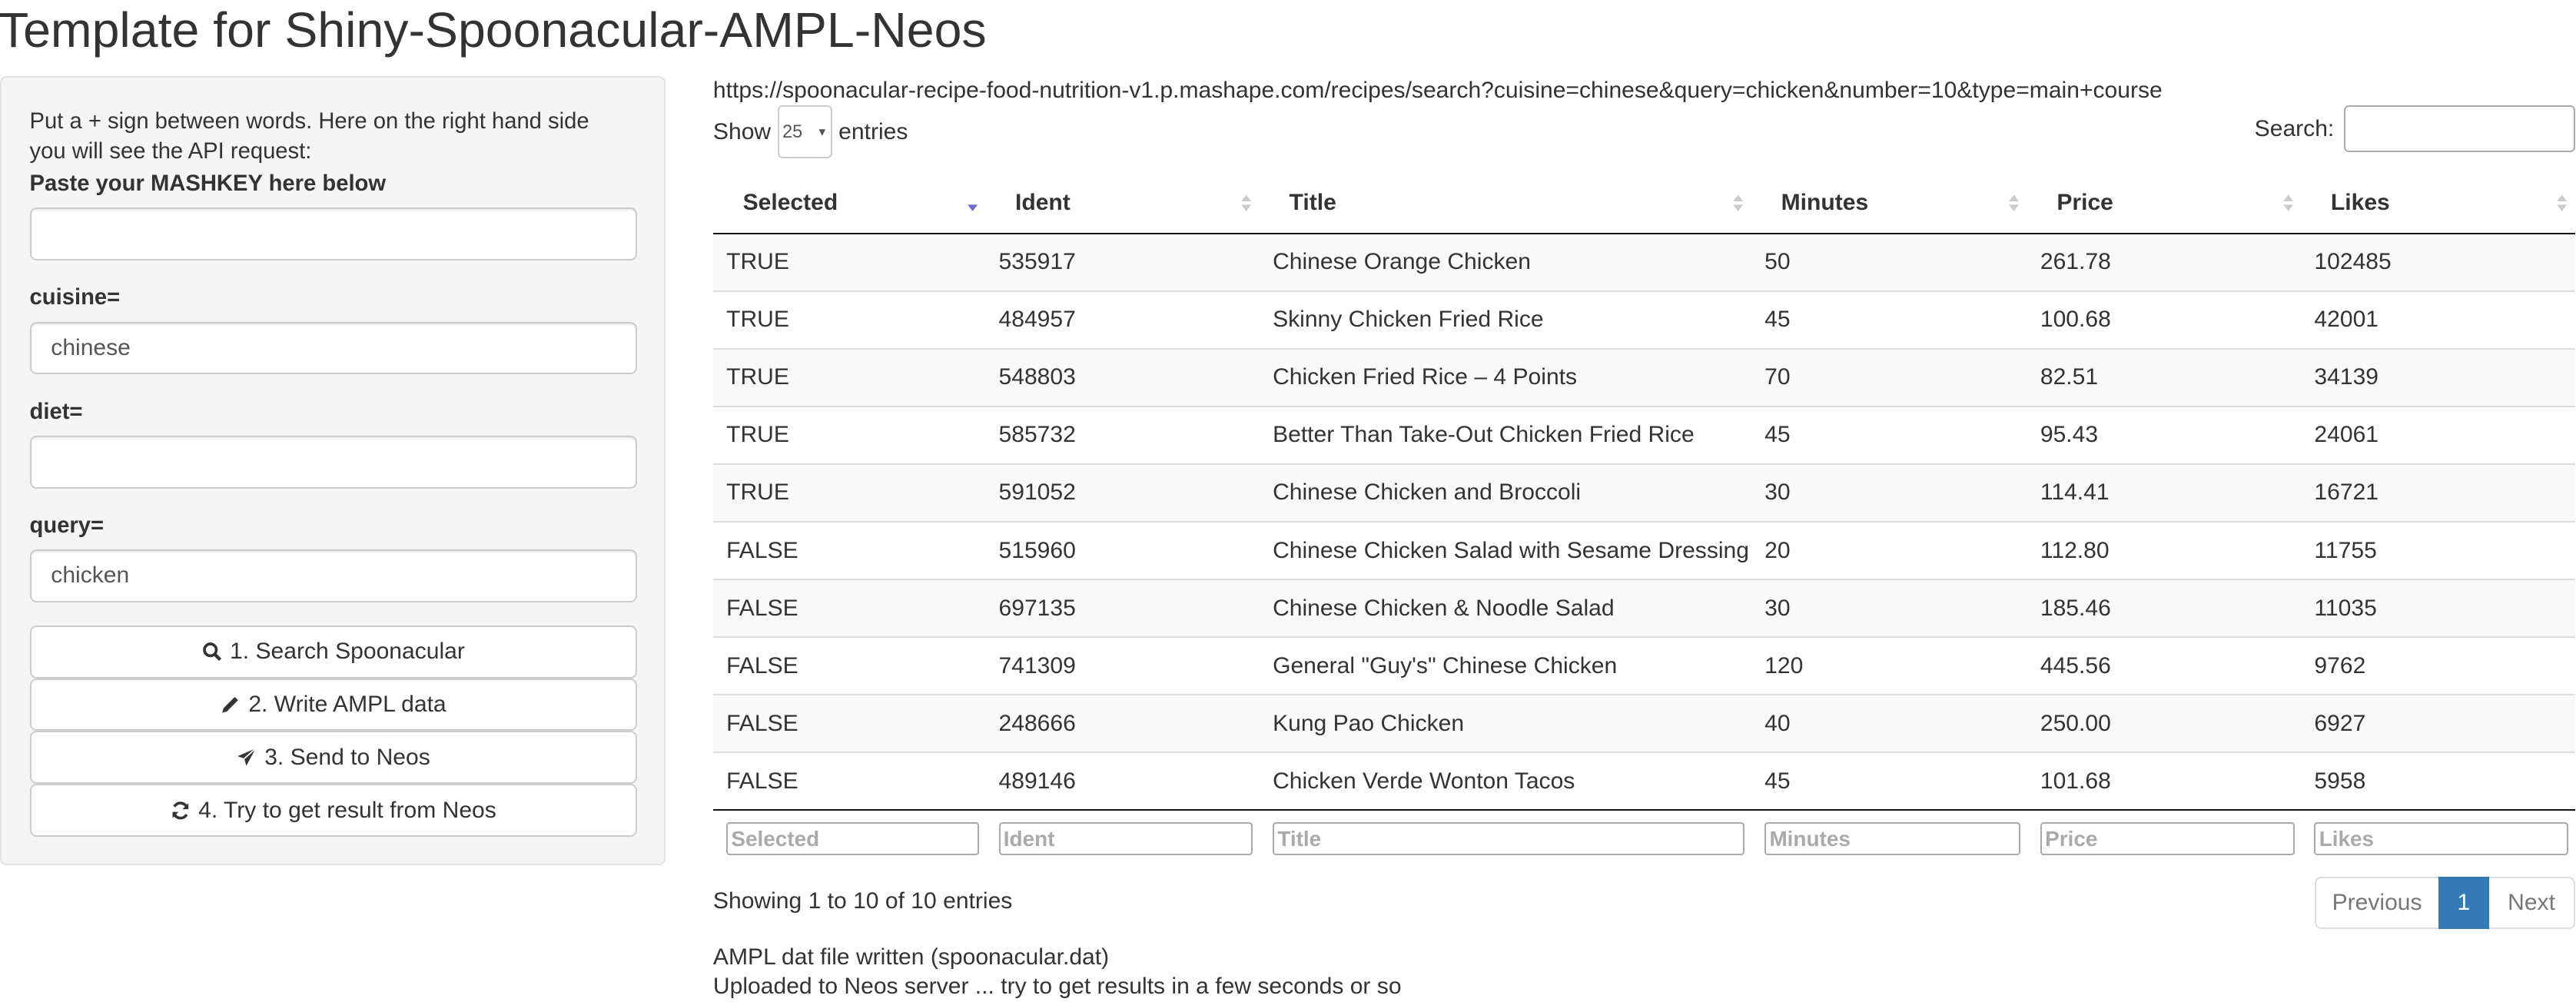  I want to click on cell-price: 250.00, so click(2164, 723).